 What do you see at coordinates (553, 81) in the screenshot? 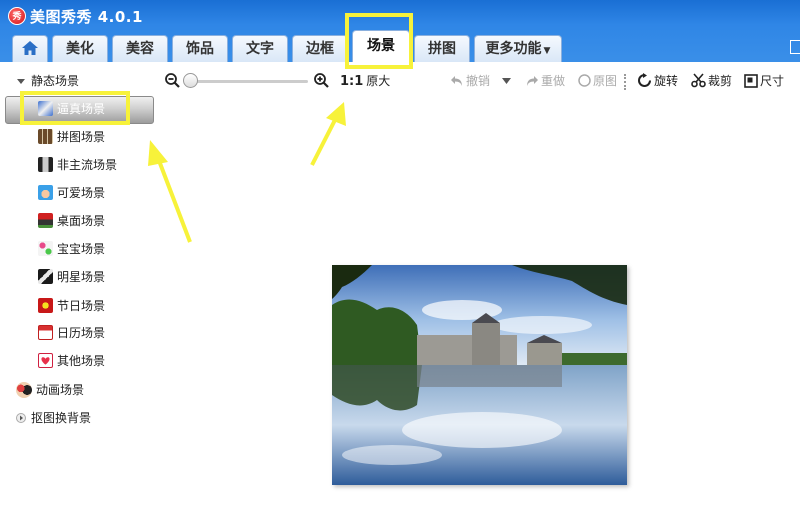
I see `redo-label: 重做` at bounding box center [553, 81].